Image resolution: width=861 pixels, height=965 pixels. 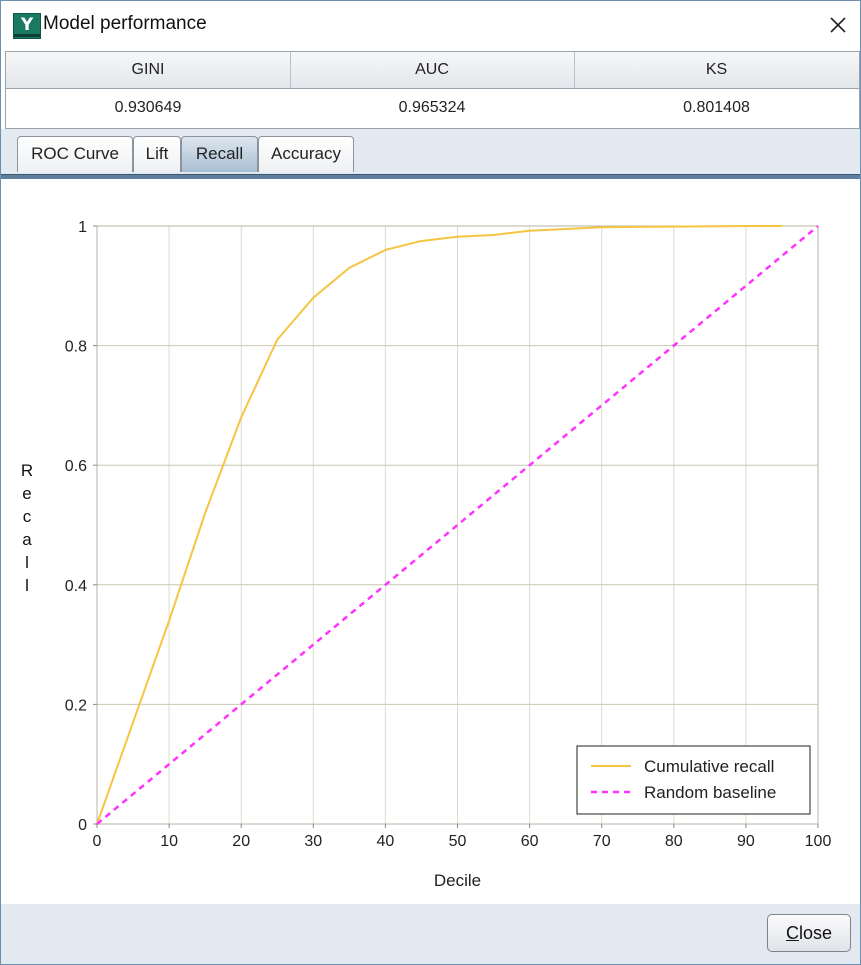 What do you see at coordinates (430, 25) in the screenshot?
I see `title-bar: Y Model performance` at bounding box center [430, 25].